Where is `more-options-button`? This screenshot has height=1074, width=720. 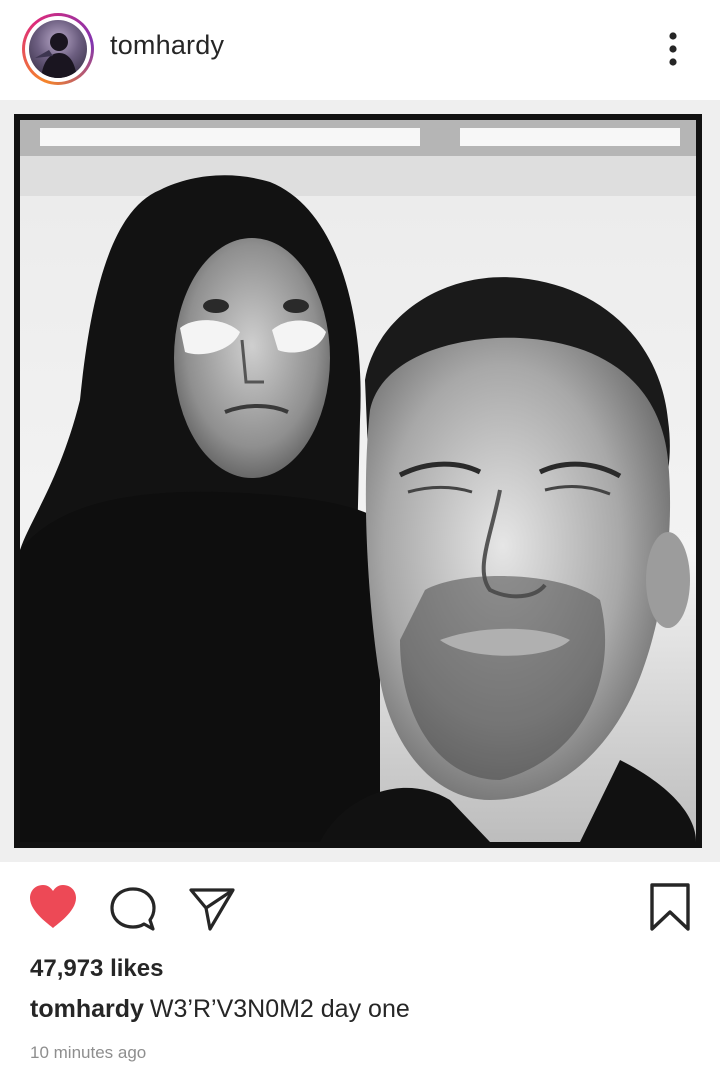
more-options-button is located at coordinates (673, 50).